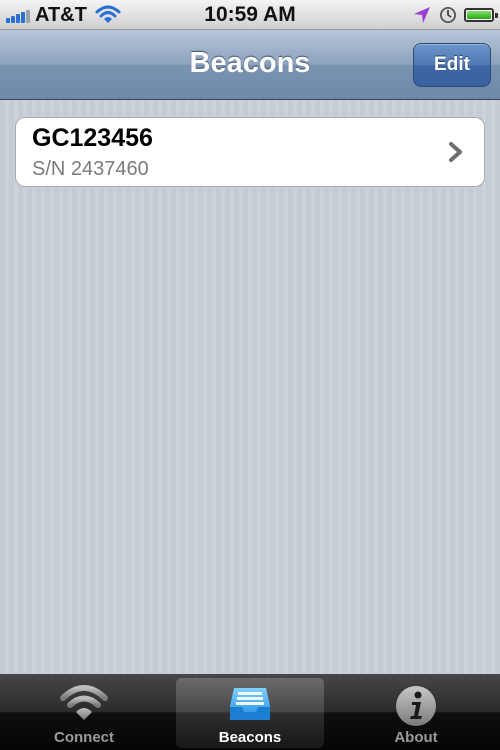 This screenshot has height=750, width=500. I want to click on chevron-right-icon, so click(455, 152).